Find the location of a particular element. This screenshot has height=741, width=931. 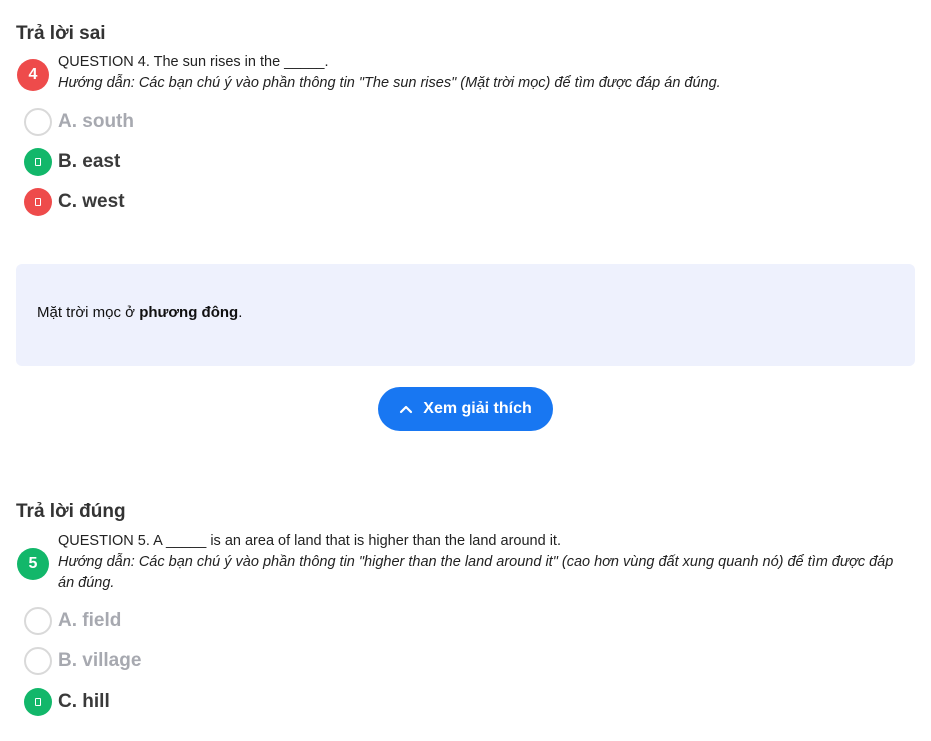

toggle-explanation-button: Xem giải thích is located at coordinates (465, 409).